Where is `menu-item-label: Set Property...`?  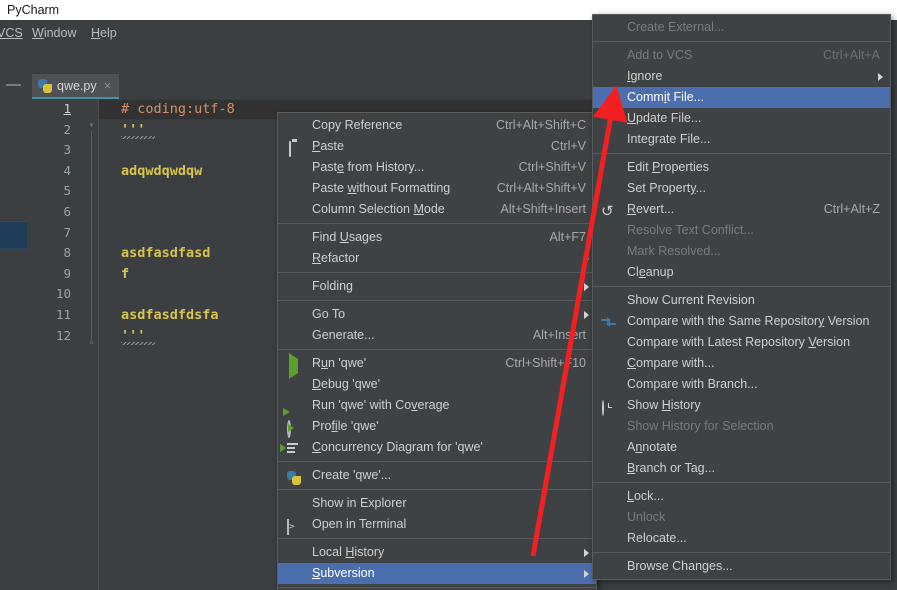 menu-item-label: Set Property... is located at coordinates (666, 188).